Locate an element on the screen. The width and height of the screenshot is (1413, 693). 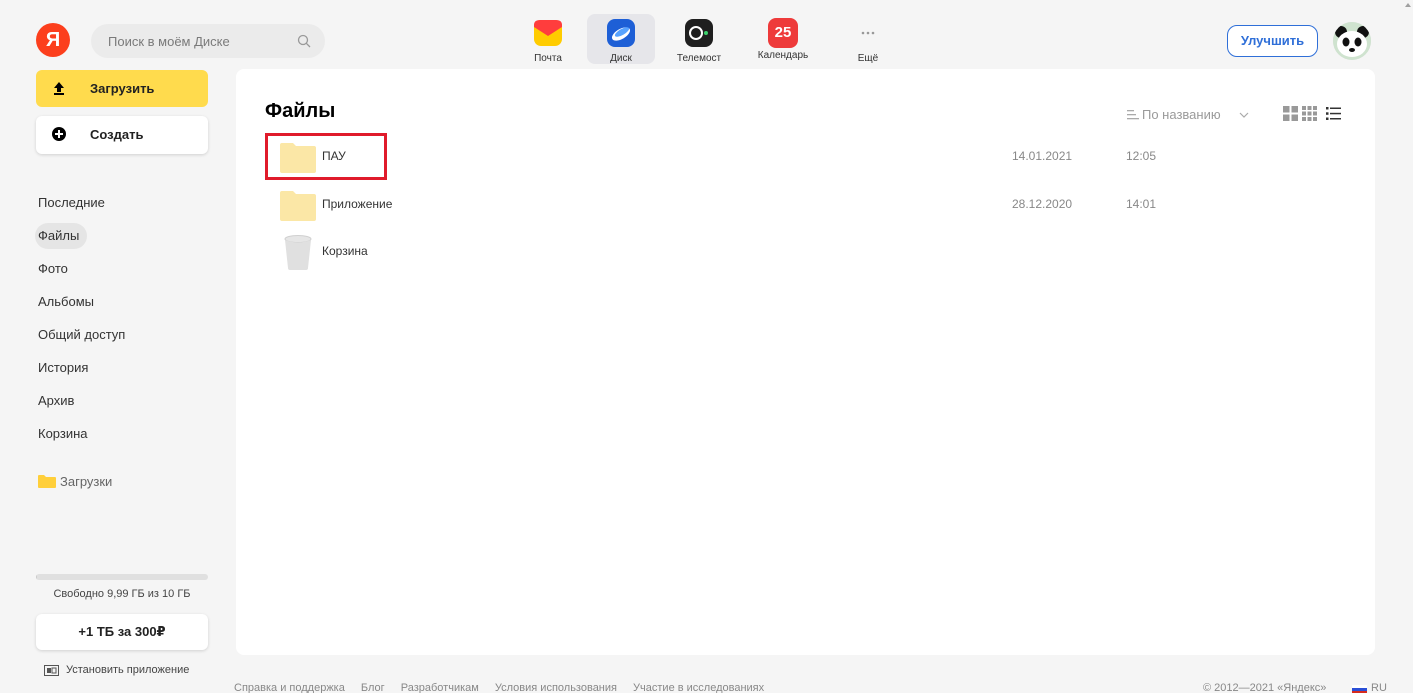
footer-link-developers: Разработчикам is located at coordinates (440, 687).